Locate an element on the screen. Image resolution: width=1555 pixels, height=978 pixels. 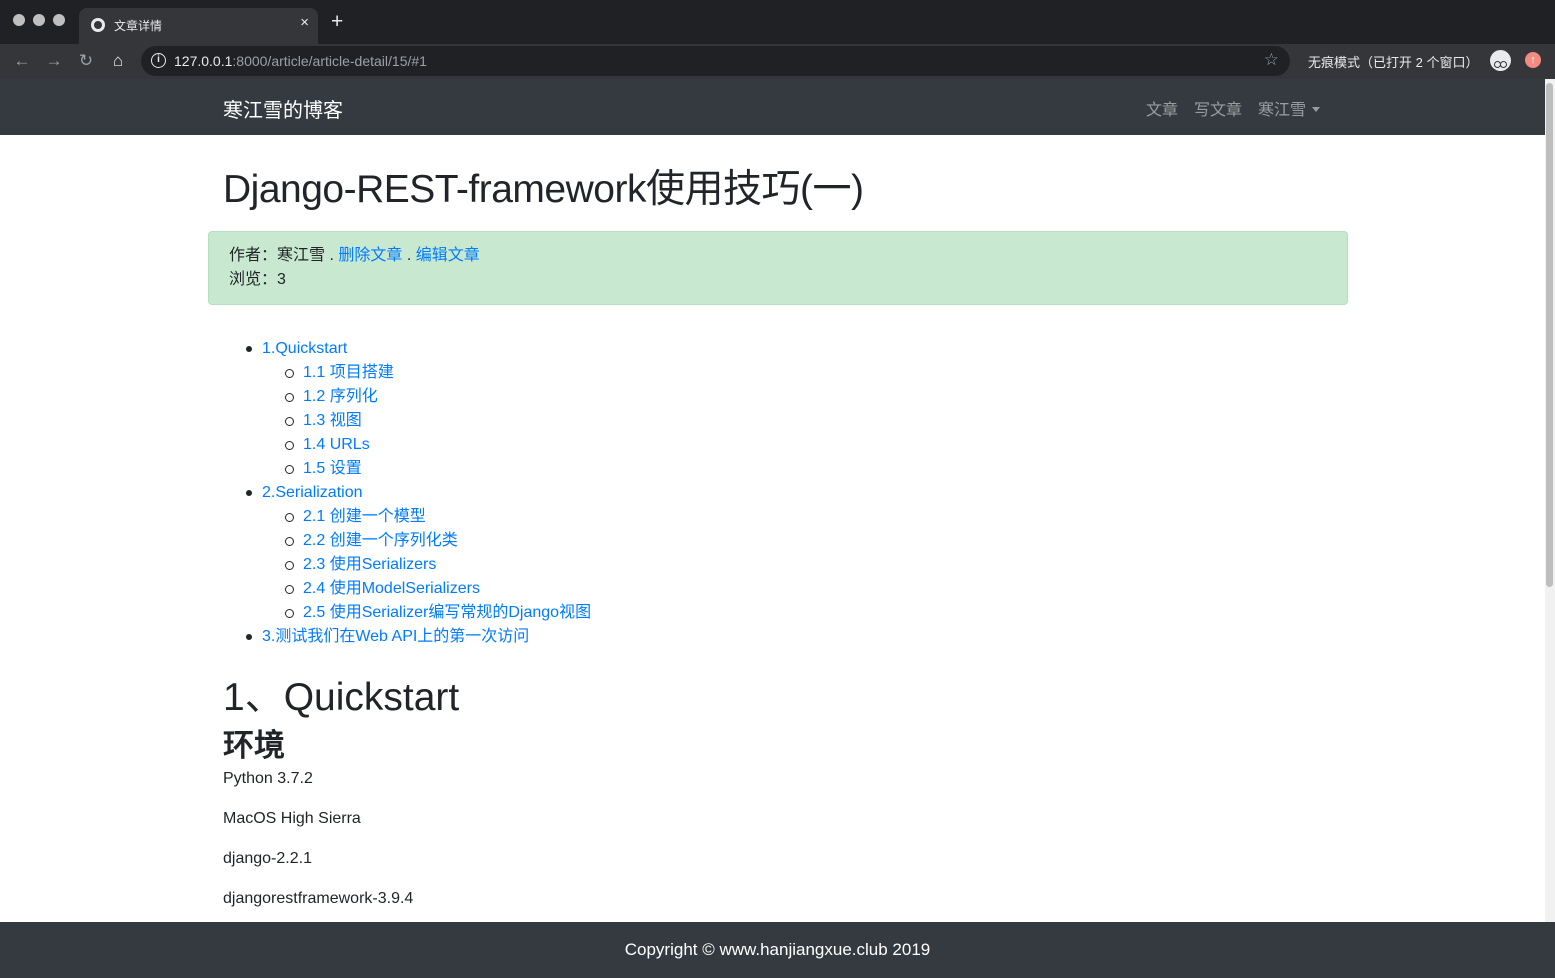
browser-tab-strip: 文章详情 × + is located at coordinates (777, 22).